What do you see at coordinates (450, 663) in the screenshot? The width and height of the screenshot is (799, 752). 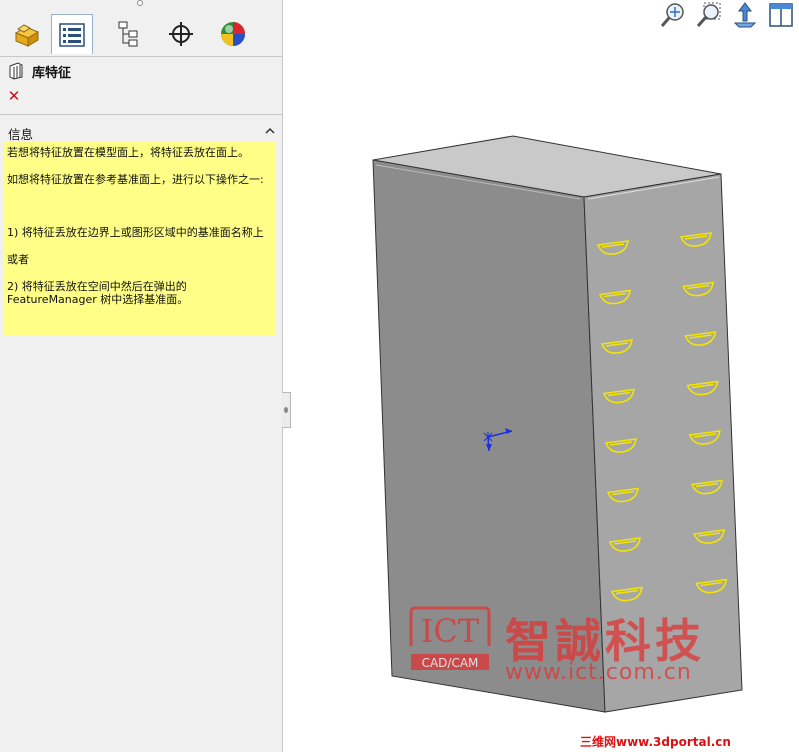 I see `logo-sub: CAD/CAM` at bounding box center [450, 663].